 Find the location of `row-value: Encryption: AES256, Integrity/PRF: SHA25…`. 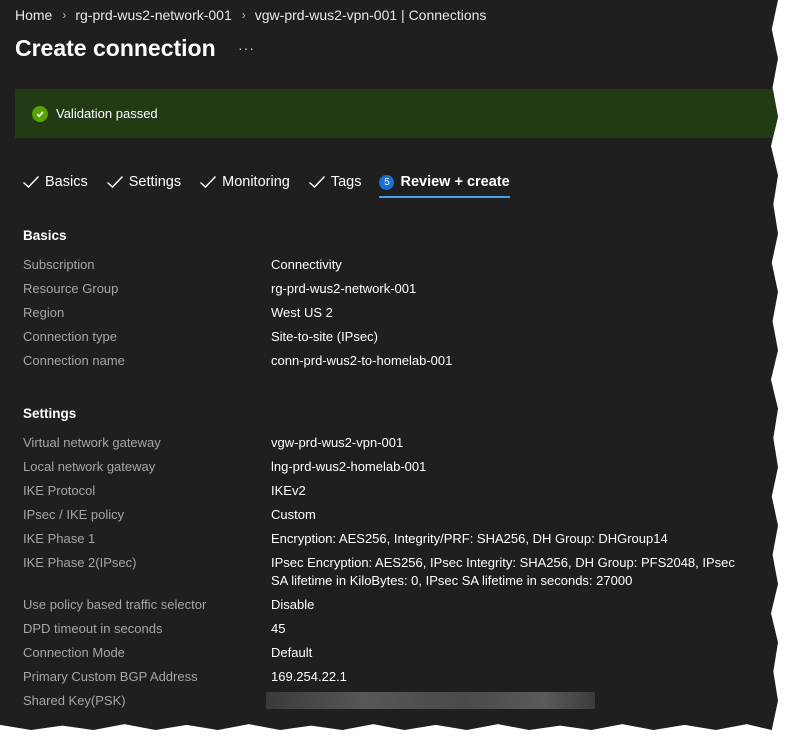

row-value: Encryption: AES256, Integrity/PRF: SHA25… is located at coordinates (469, 538).